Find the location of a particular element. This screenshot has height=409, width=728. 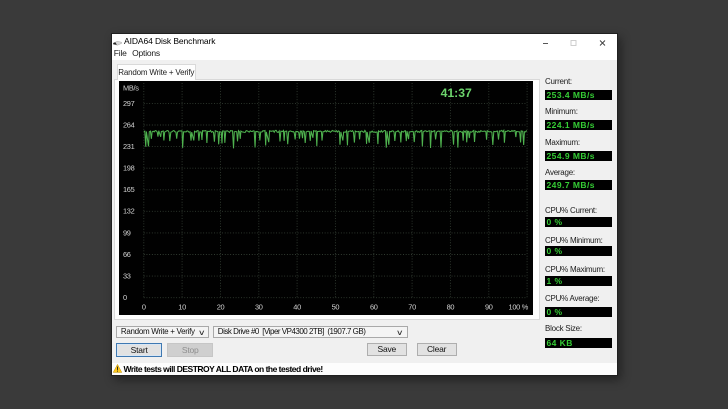

svg-text: 80 is located at coordinates (451, 307).